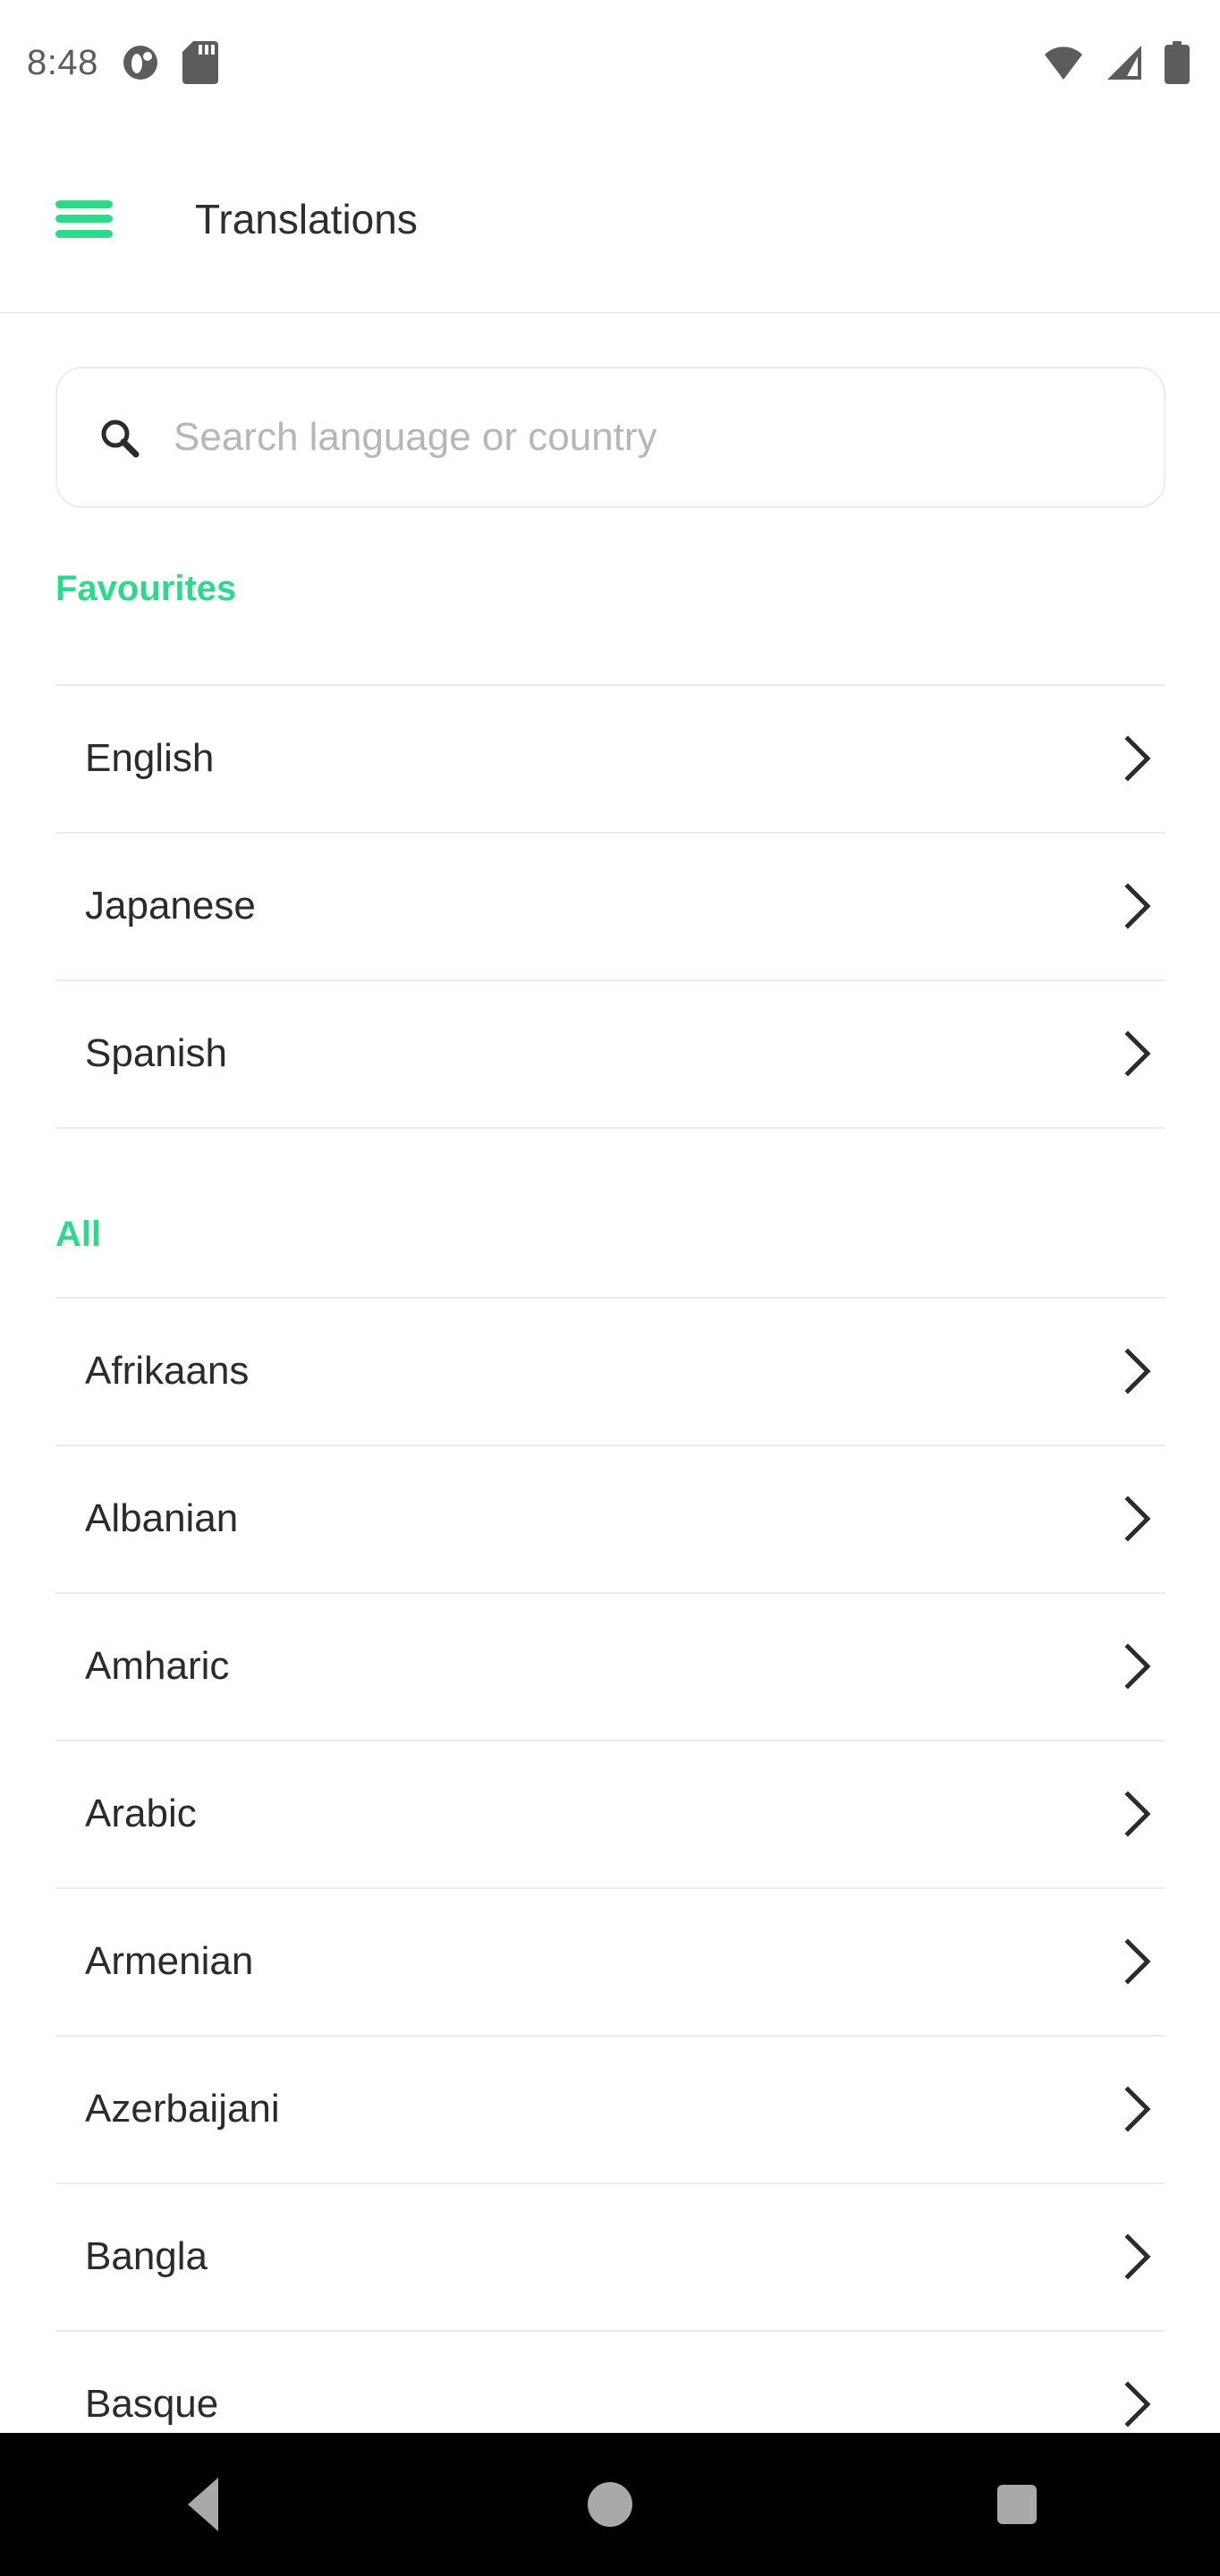 The height and width of the screenshot is (2576, 1220). I want to click on list-item-label: Bangla, so click(147, 2256).